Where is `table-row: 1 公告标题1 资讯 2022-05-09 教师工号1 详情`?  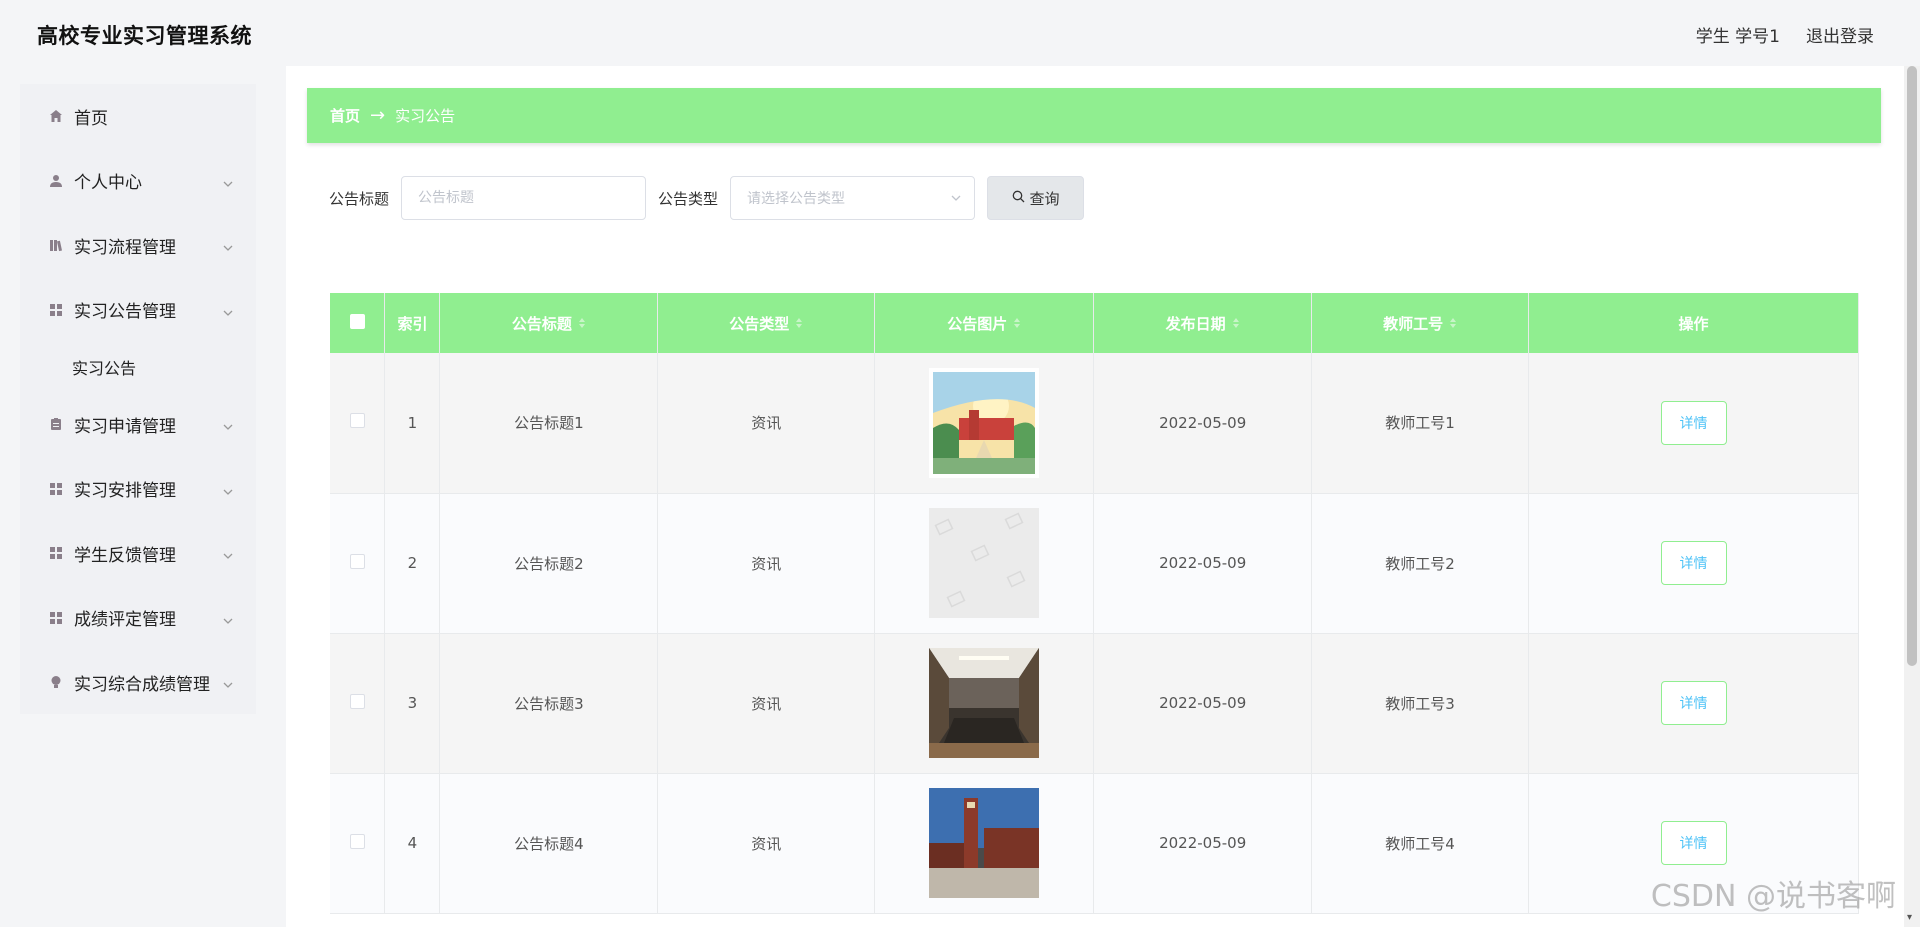
table-row: 1 公告标题1 资讯 2022-05-09 教师工号1 详情 is located at coordinates (1094, 423).